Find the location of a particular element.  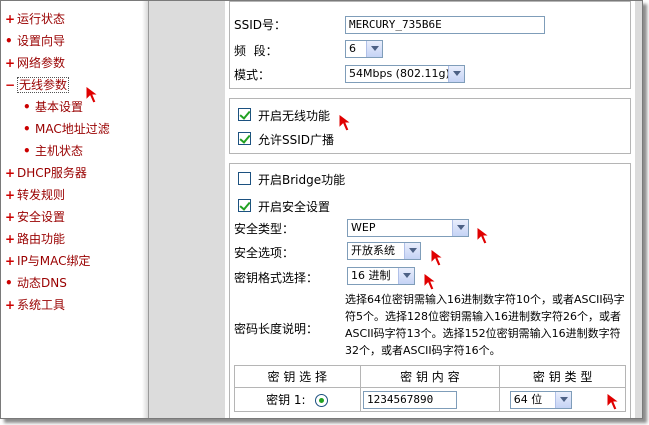

sidebar-item-wireless: − 无线参数 is located at coordinates (37, 85).